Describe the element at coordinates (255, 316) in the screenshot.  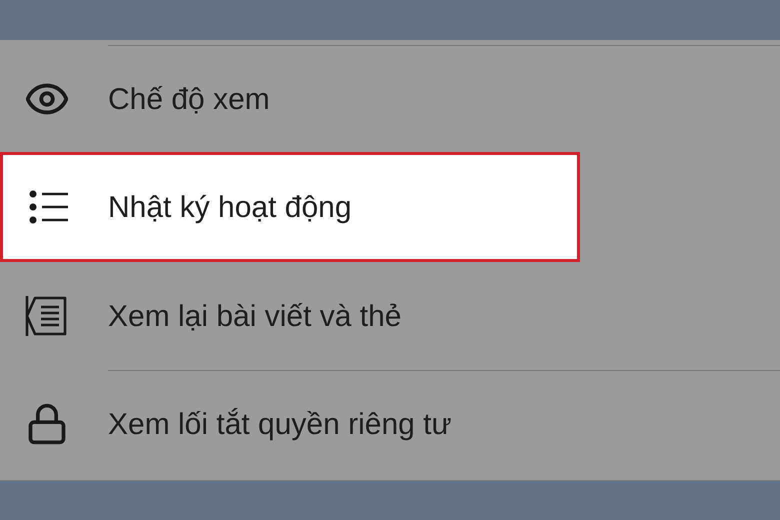
I see `menu-item-label: Xem lại bài viết và thẻ` at that location.